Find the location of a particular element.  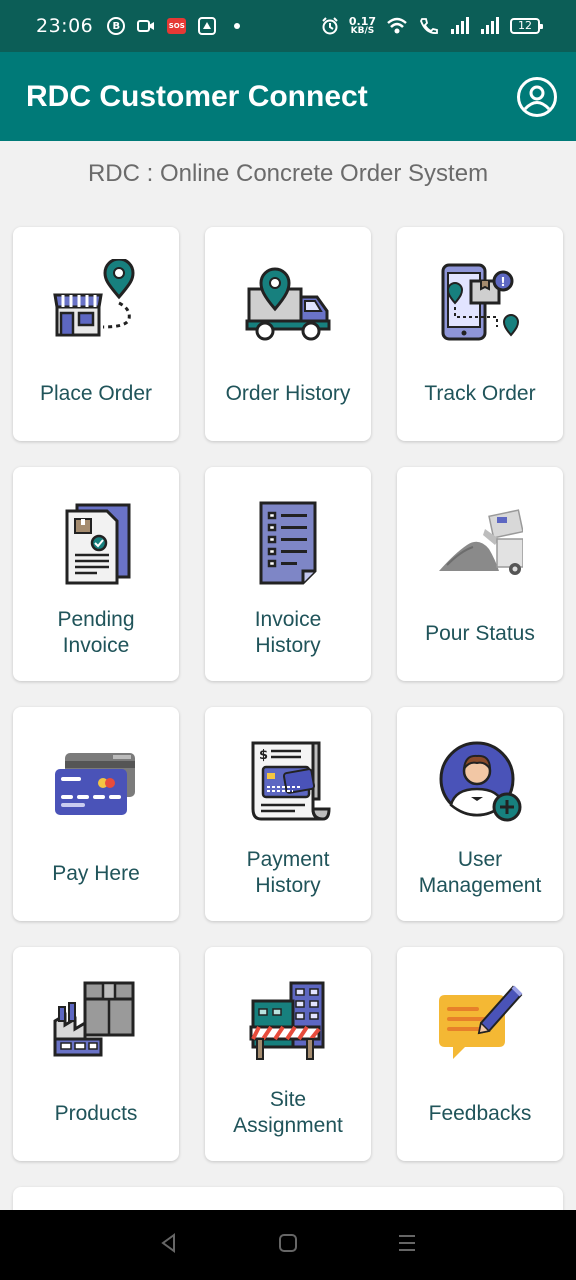

sos-icon: SOS is located at coordinates (177, 26).